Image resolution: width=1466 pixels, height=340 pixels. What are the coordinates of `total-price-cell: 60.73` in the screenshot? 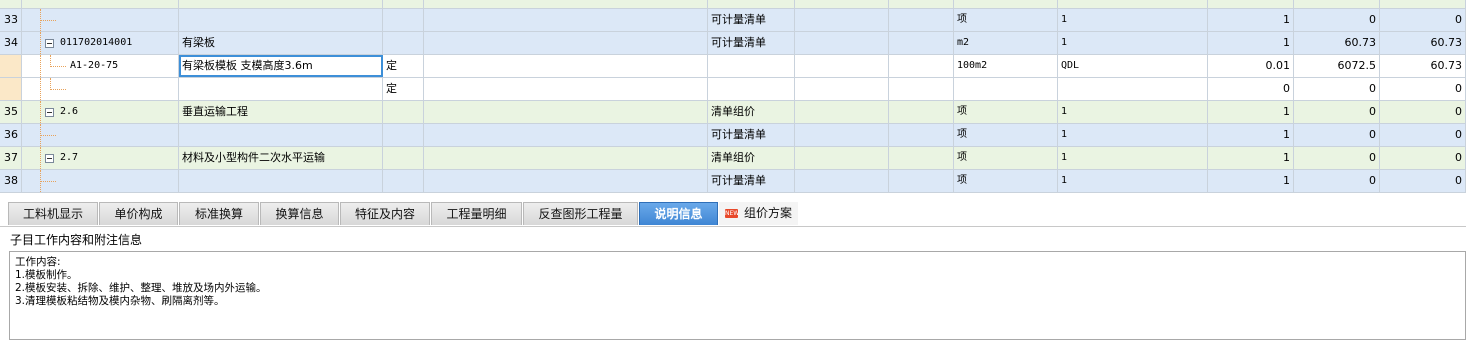 It's located at (1423, 66).